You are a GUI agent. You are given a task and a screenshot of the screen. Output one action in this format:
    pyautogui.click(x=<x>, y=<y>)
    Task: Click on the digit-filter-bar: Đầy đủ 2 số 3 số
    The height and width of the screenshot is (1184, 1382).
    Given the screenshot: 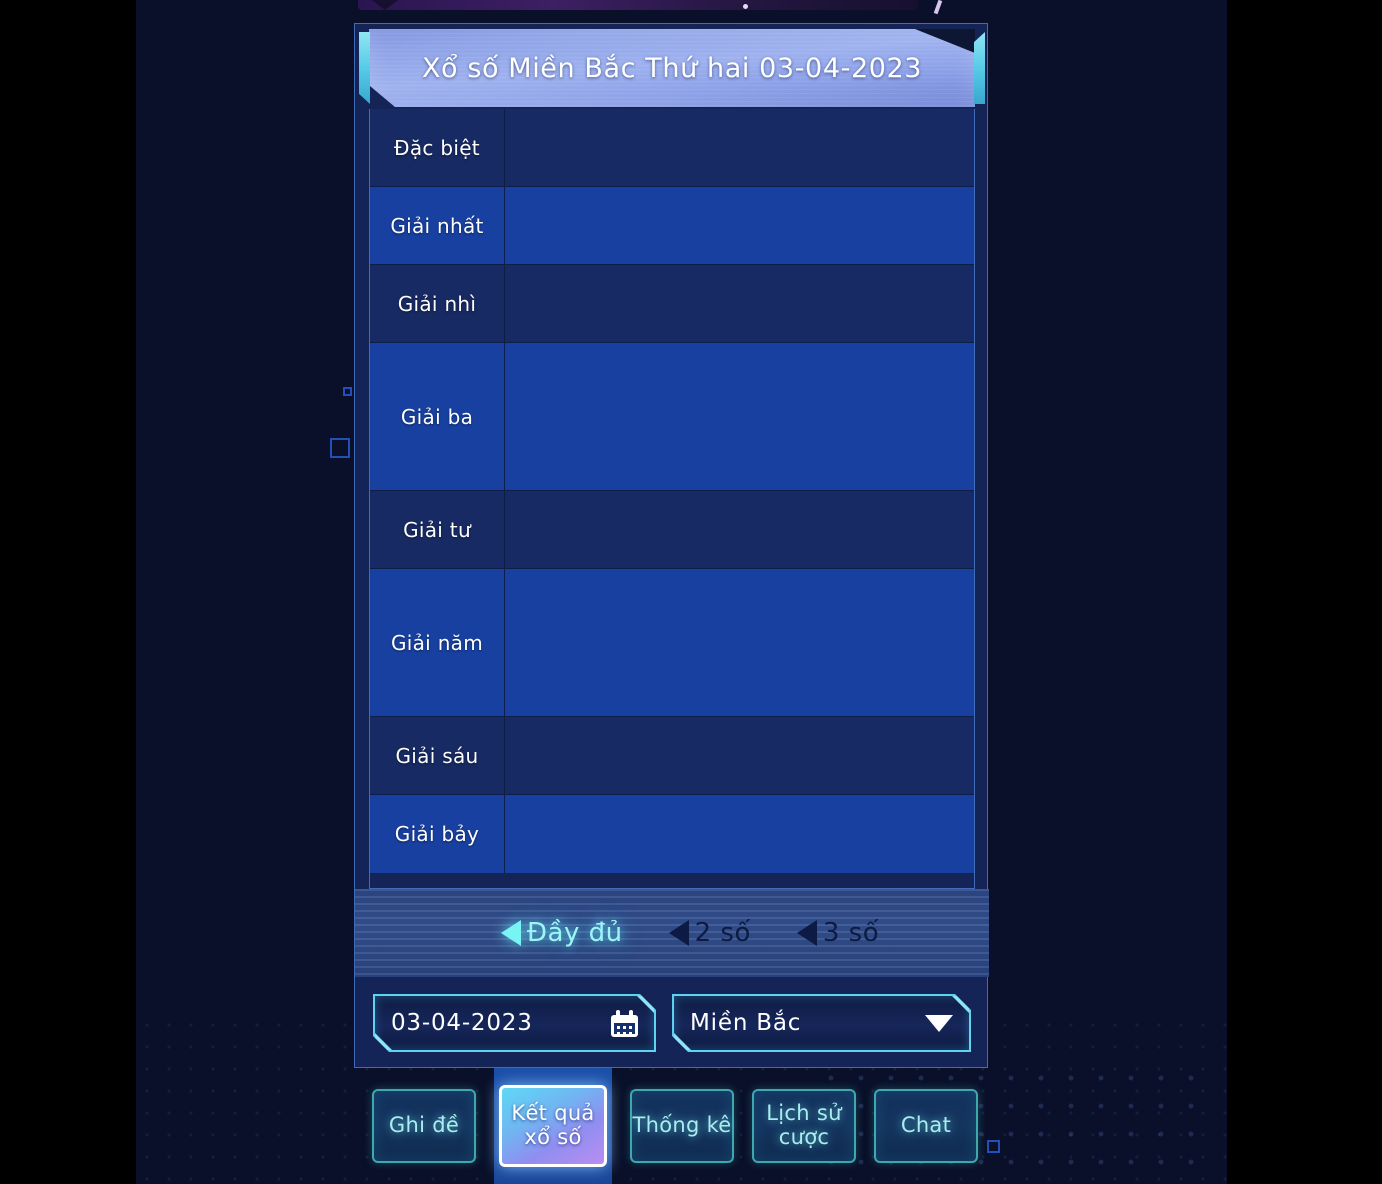 What is the action you would take?
    pyautogui.click(x=672, y=933)
    